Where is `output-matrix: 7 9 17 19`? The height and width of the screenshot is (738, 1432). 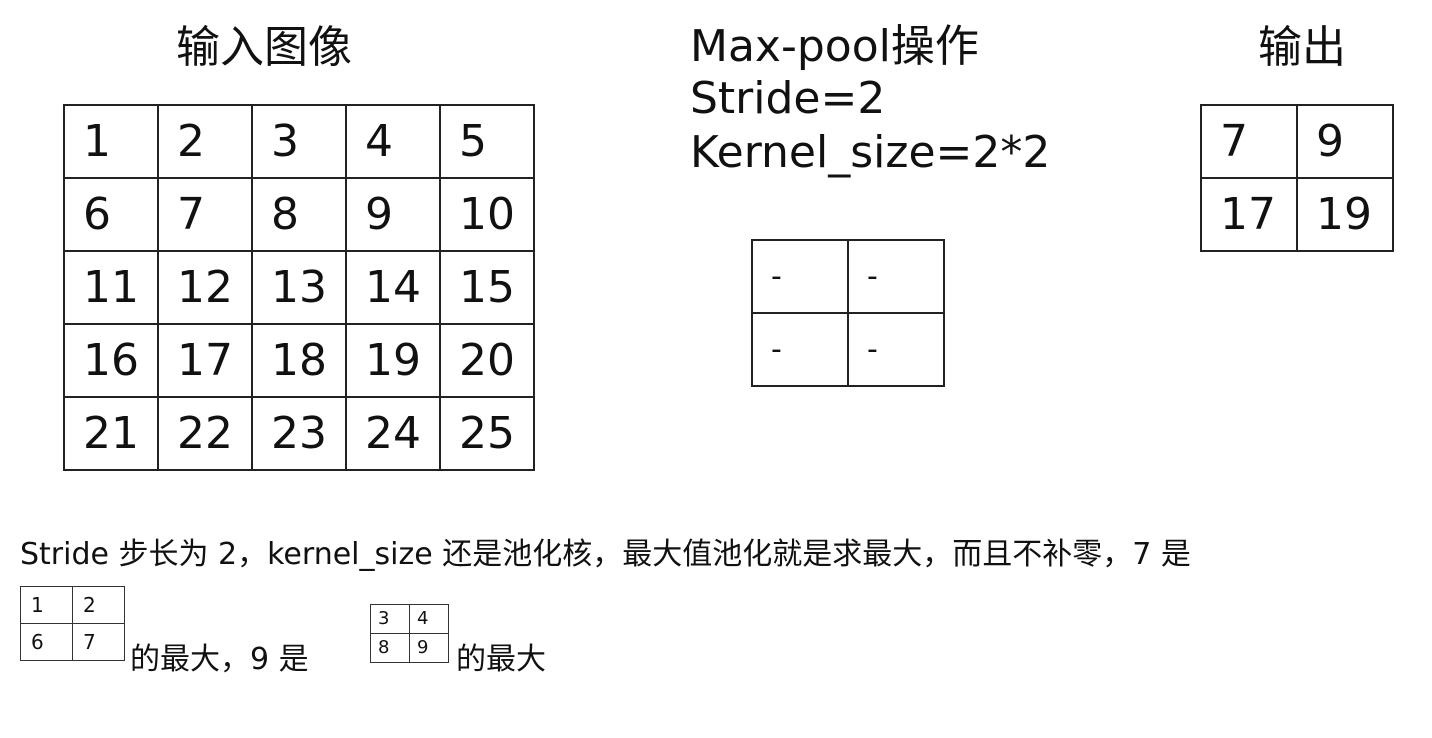 output-matrix: 7 9 17 19 is located at coordinates (1297, 178).